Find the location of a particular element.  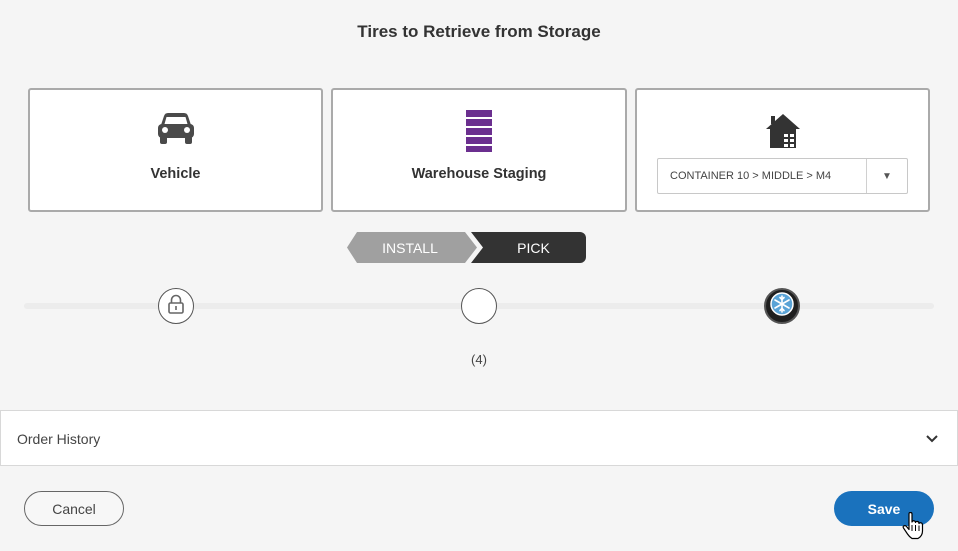

tire-count: (4) is located at coordinates (479, 359).